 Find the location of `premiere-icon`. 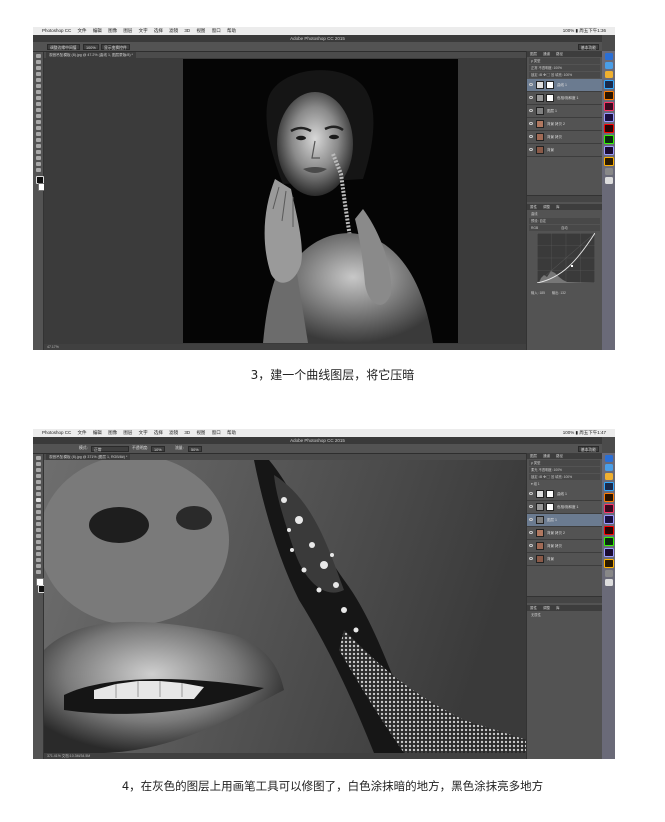

premiere-icon is located at coordinates (608, 552).